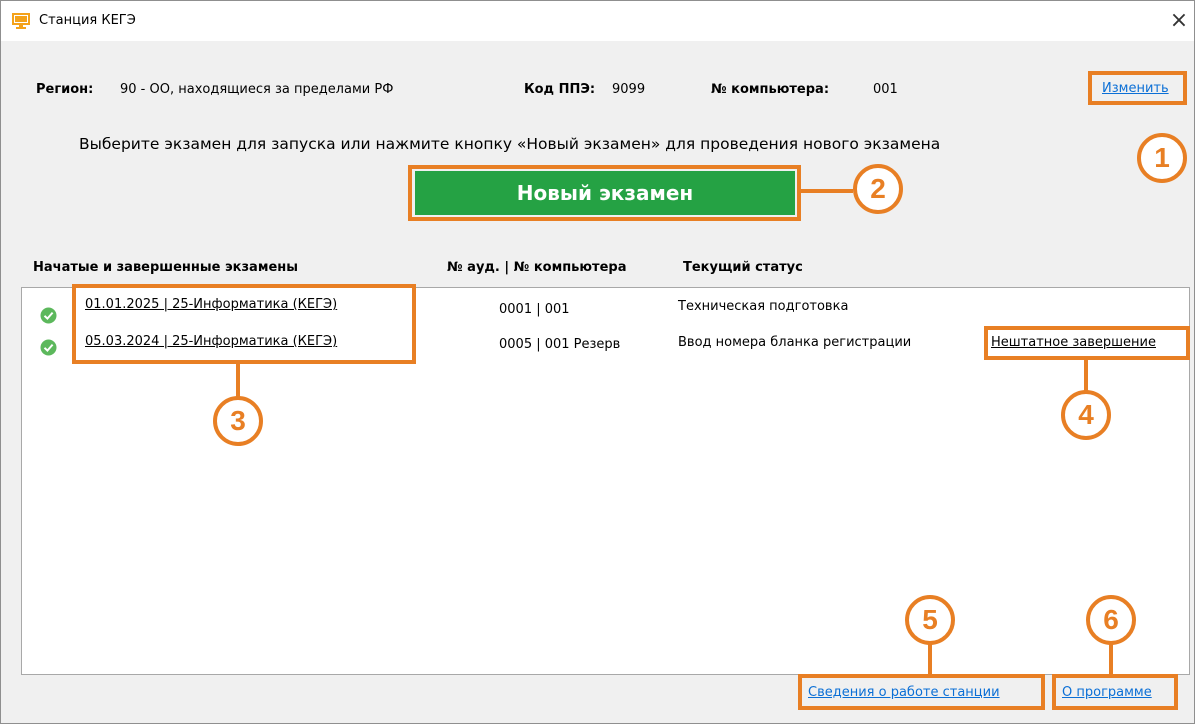  What do you see at coordinates (560, 89) in the screenshot?
I see `ppe-label: Код ППЭ:` at bounding box center [560, 89].